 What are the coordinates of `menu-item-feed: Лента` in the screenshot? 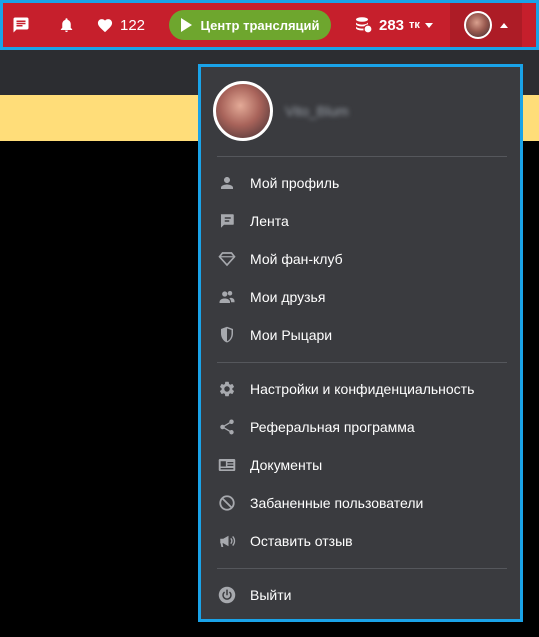 It's located at (365, 221).